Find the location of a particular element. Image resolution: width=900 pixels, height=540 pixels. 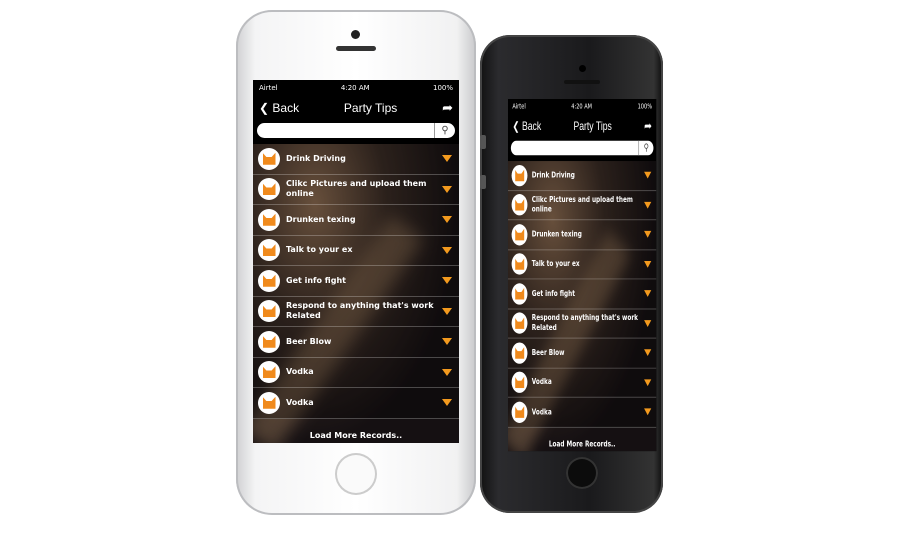

speaker is located at coordinates (582, 82).